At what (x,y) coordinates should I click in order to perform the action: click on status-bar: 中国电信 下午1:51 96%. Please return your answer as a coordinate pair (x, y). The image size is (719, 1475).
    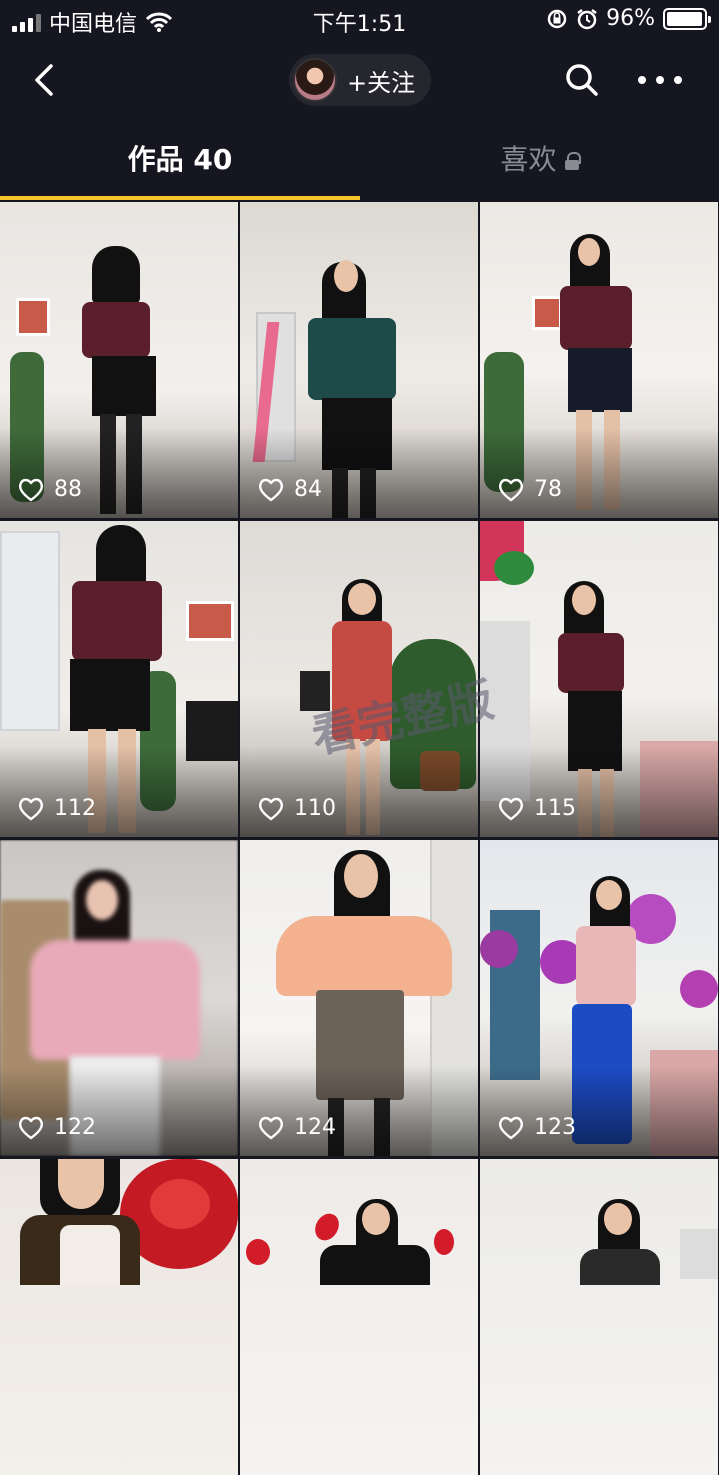
    Looking at the image, I should click on (359, 20).